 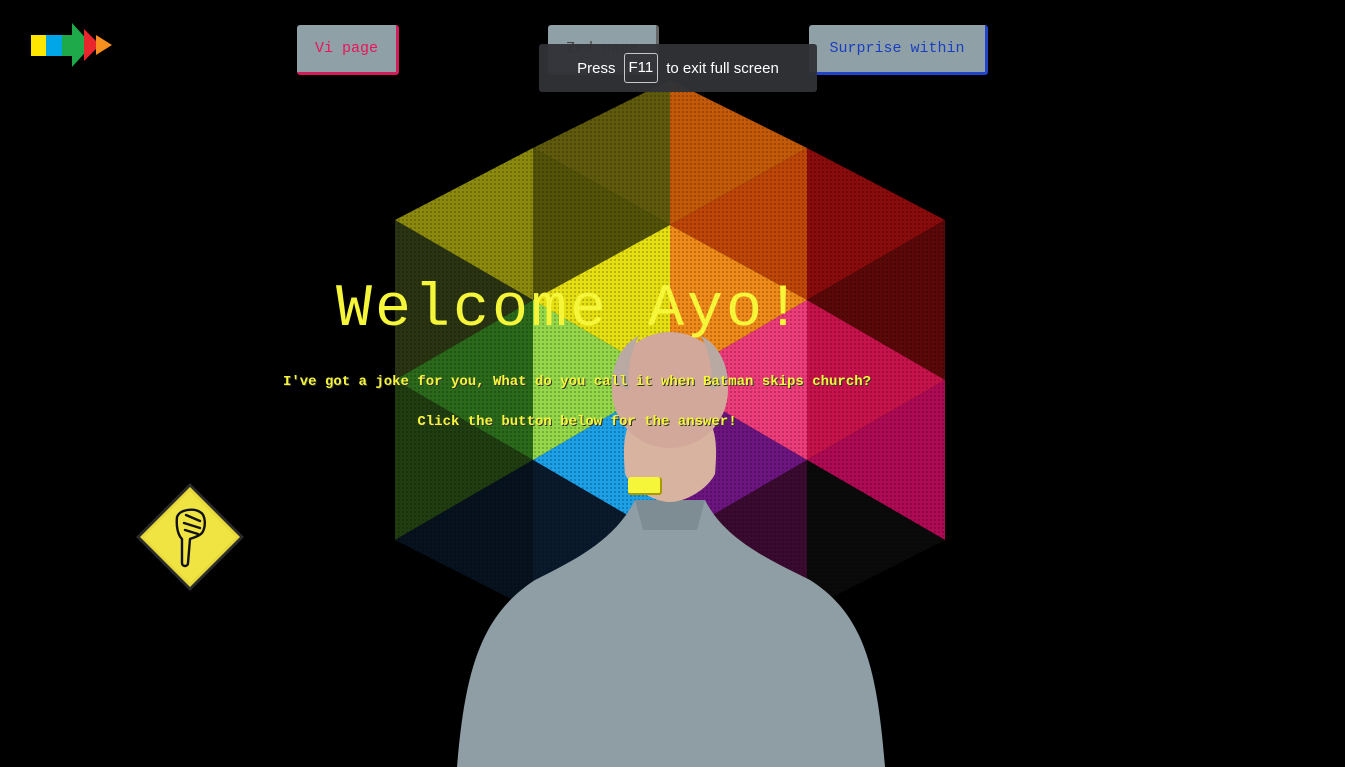 What do you see at coordinates (722, 68) in the screenshot?
I see `toast-suffix: to exit full screen` at bounding box center [722, 68].